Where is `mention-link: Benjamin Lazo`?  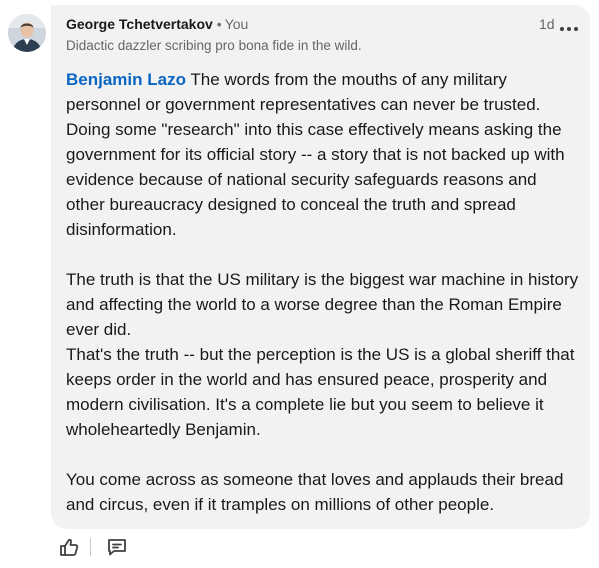 mention-link: Benjamin Lazo is located at coordinates (126, 79).